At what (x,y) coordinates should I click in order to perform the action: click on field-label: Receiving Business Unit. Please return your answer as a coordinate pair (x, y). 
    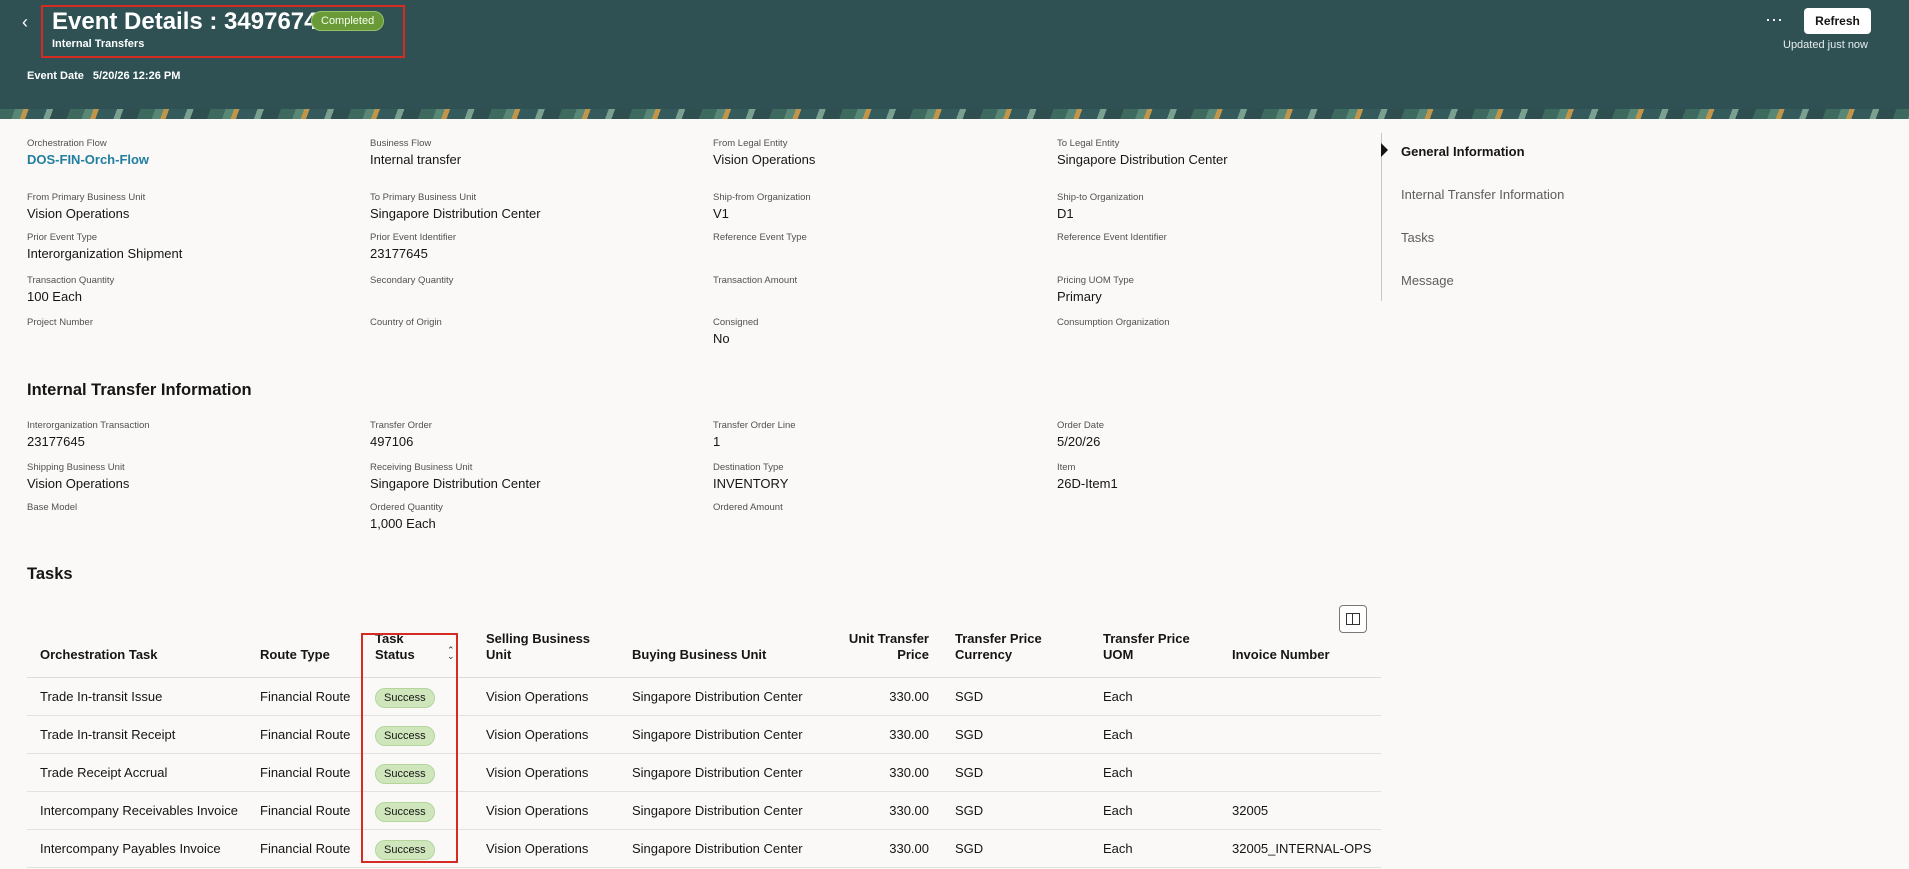
    Looking at the image, I should click on (421, 467).